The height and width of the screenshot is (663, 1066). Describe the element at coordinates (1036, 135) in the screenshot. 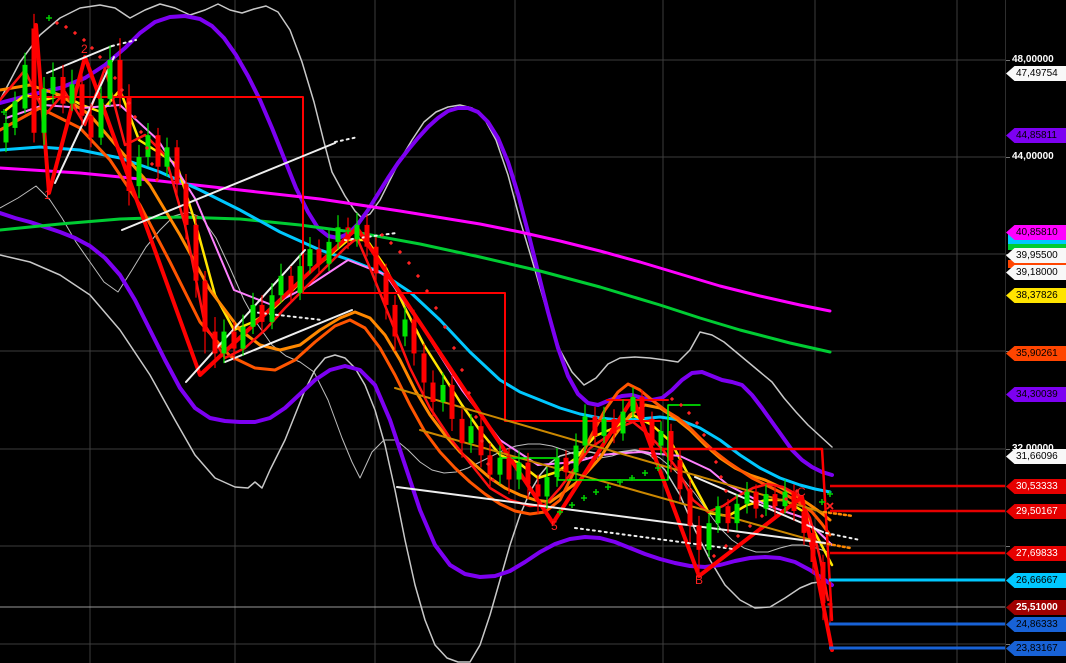

I see `price-tag-44,85811: 44,85811` at that location.